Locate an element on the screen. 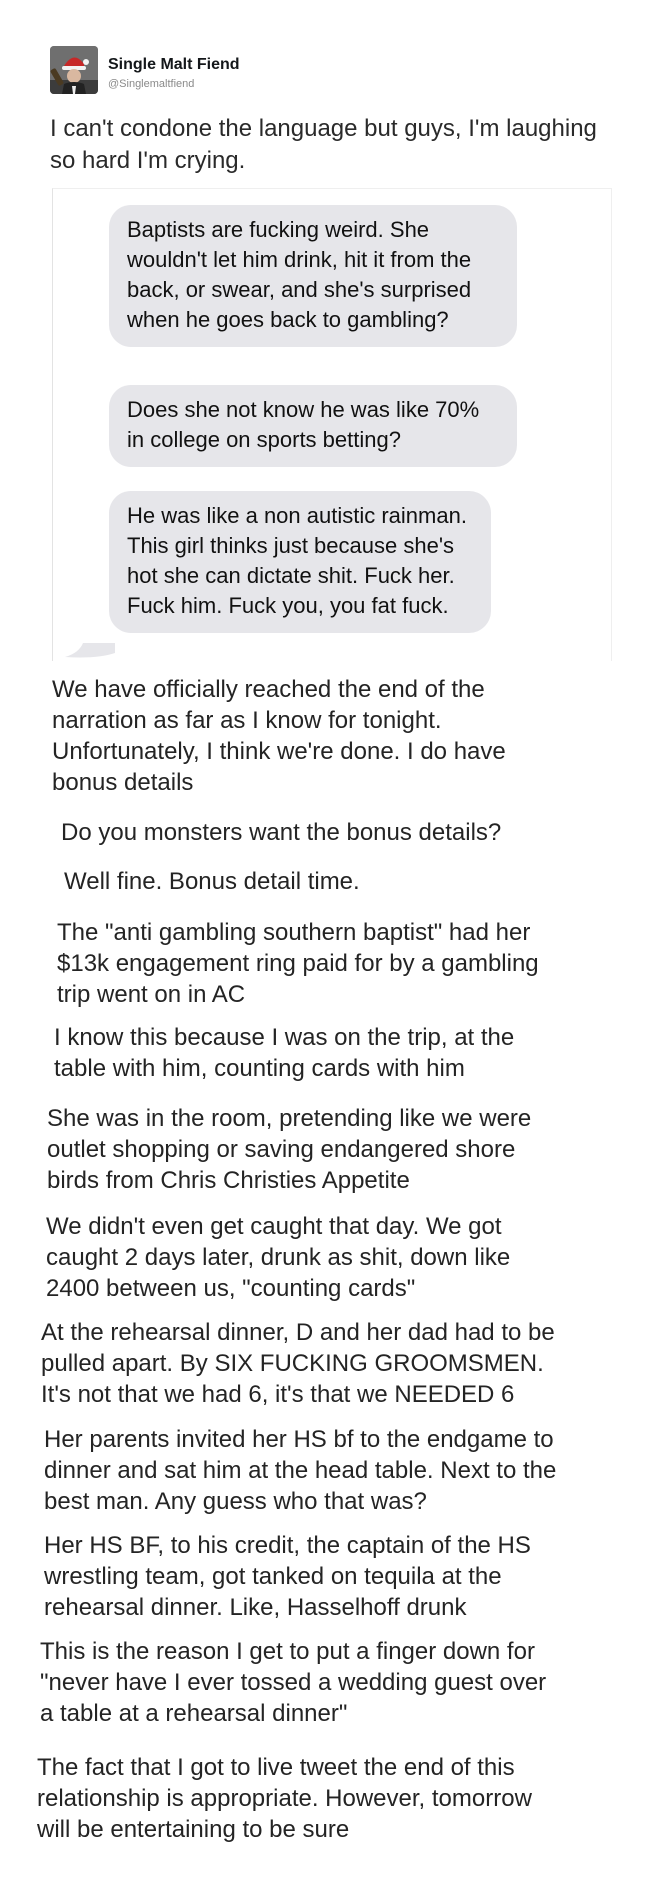  author-name: Single Malt Fiend is located at coordinates (174, 65).